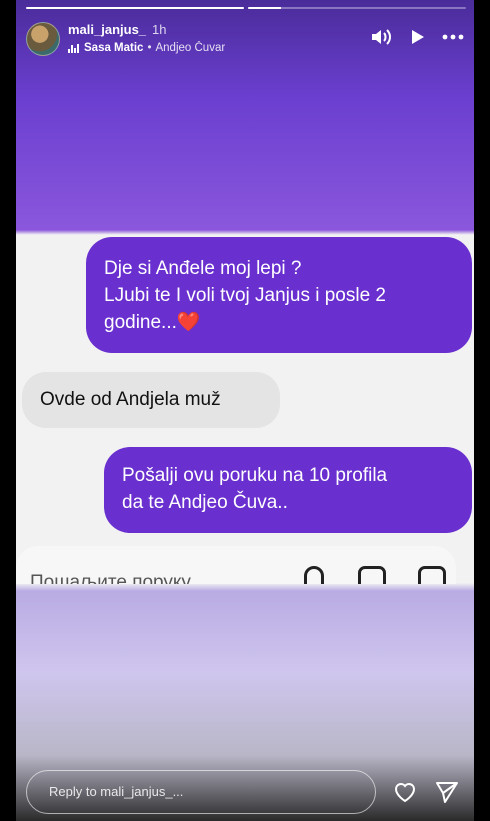 The height and width of the screenshot is (821, 490). Describe the element at coordinates (453, 37) in the screenshot. I see `more-icon` at that location.